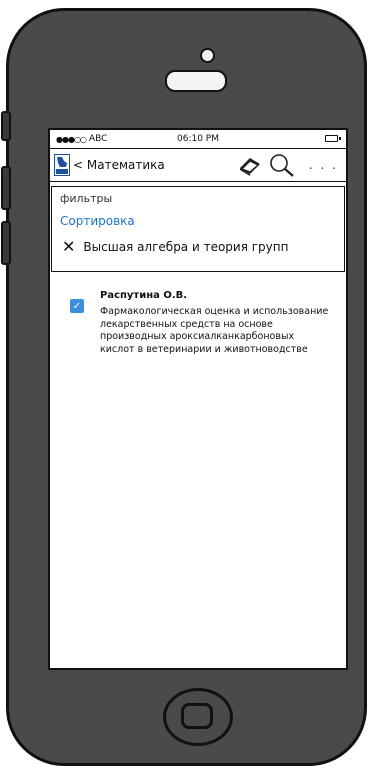 The width and height of the screenshot is (375, 772). I want to click on more-menu-button: . . ., so click(323, 165).